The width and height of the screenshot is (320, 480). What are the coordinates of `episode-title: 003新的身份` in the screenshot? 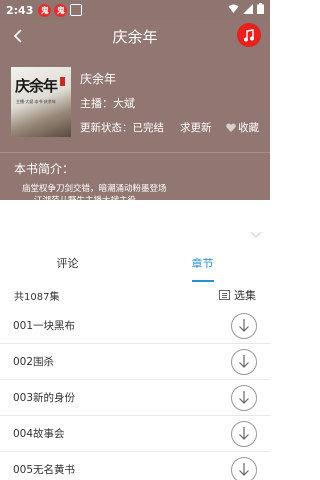 It's located at (44, 398).